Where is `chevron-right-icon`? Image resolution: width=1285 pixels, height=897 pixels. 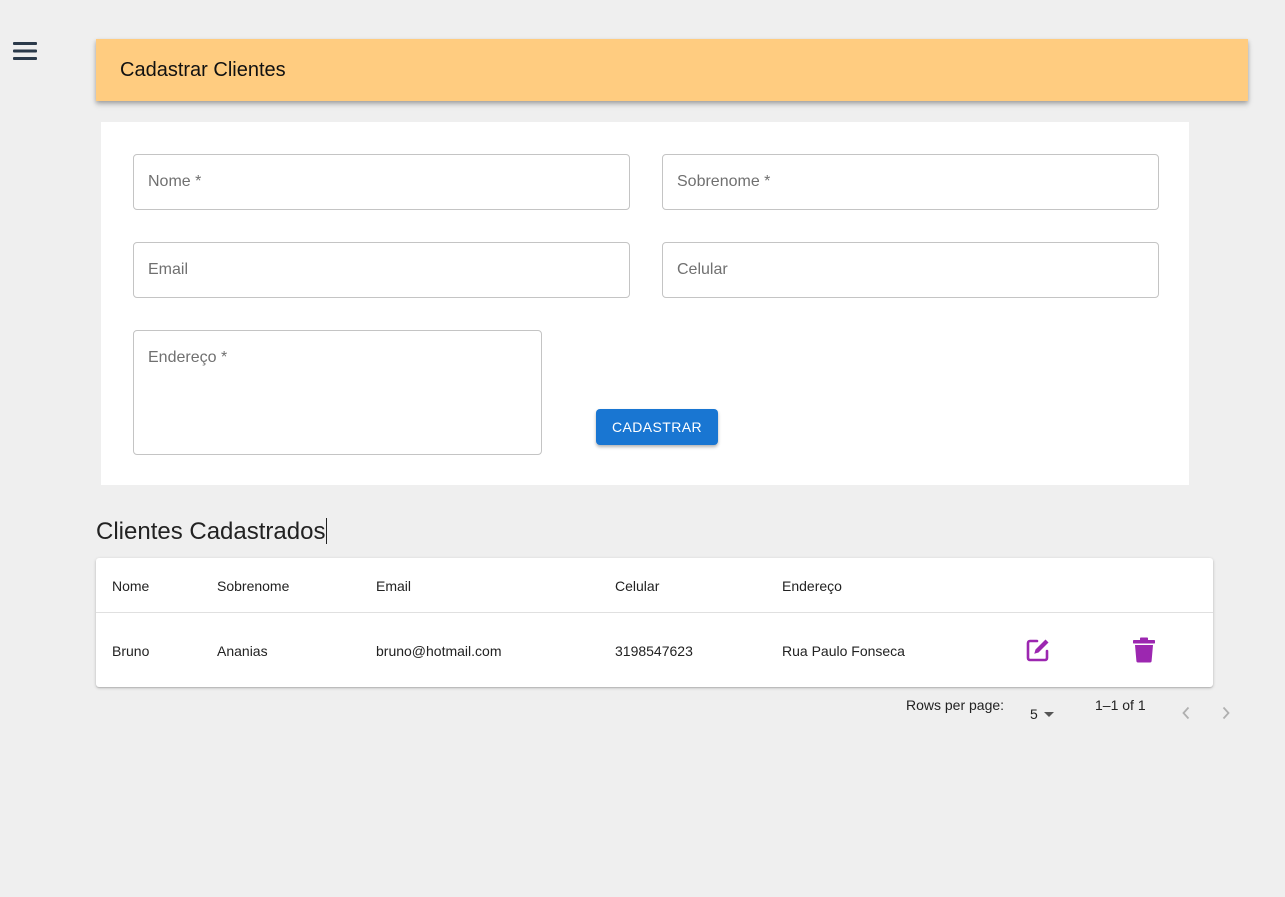
chevron-right-icon is located at coordinates (1226, 713).